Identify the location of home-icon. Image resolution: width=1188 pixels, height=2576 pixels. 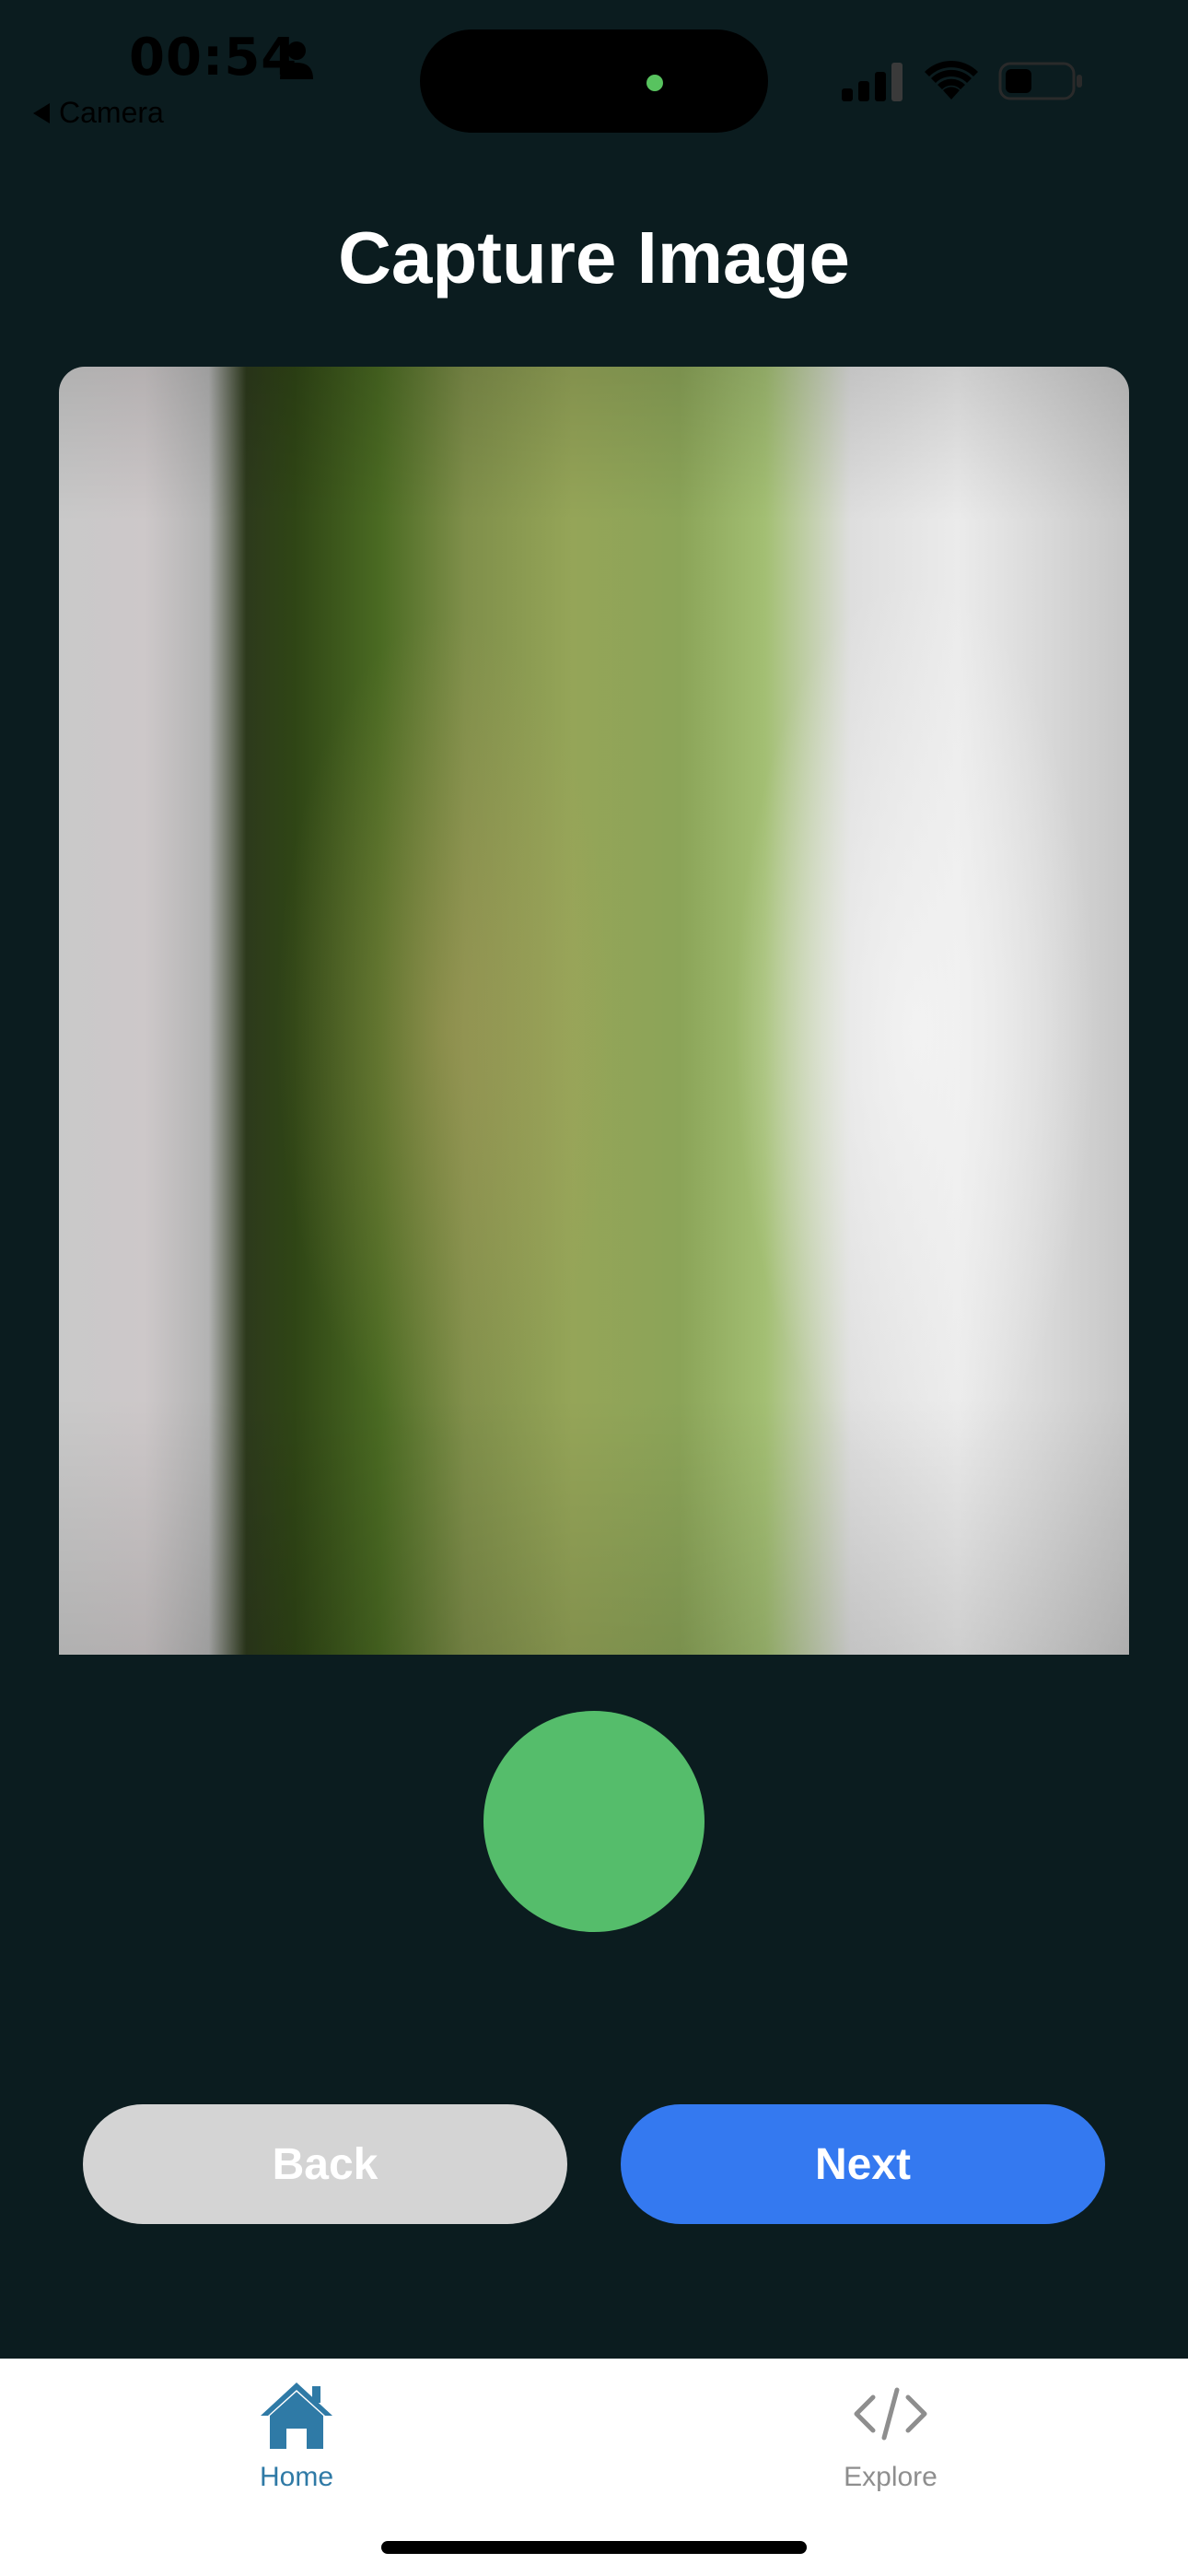
(296, 2416).